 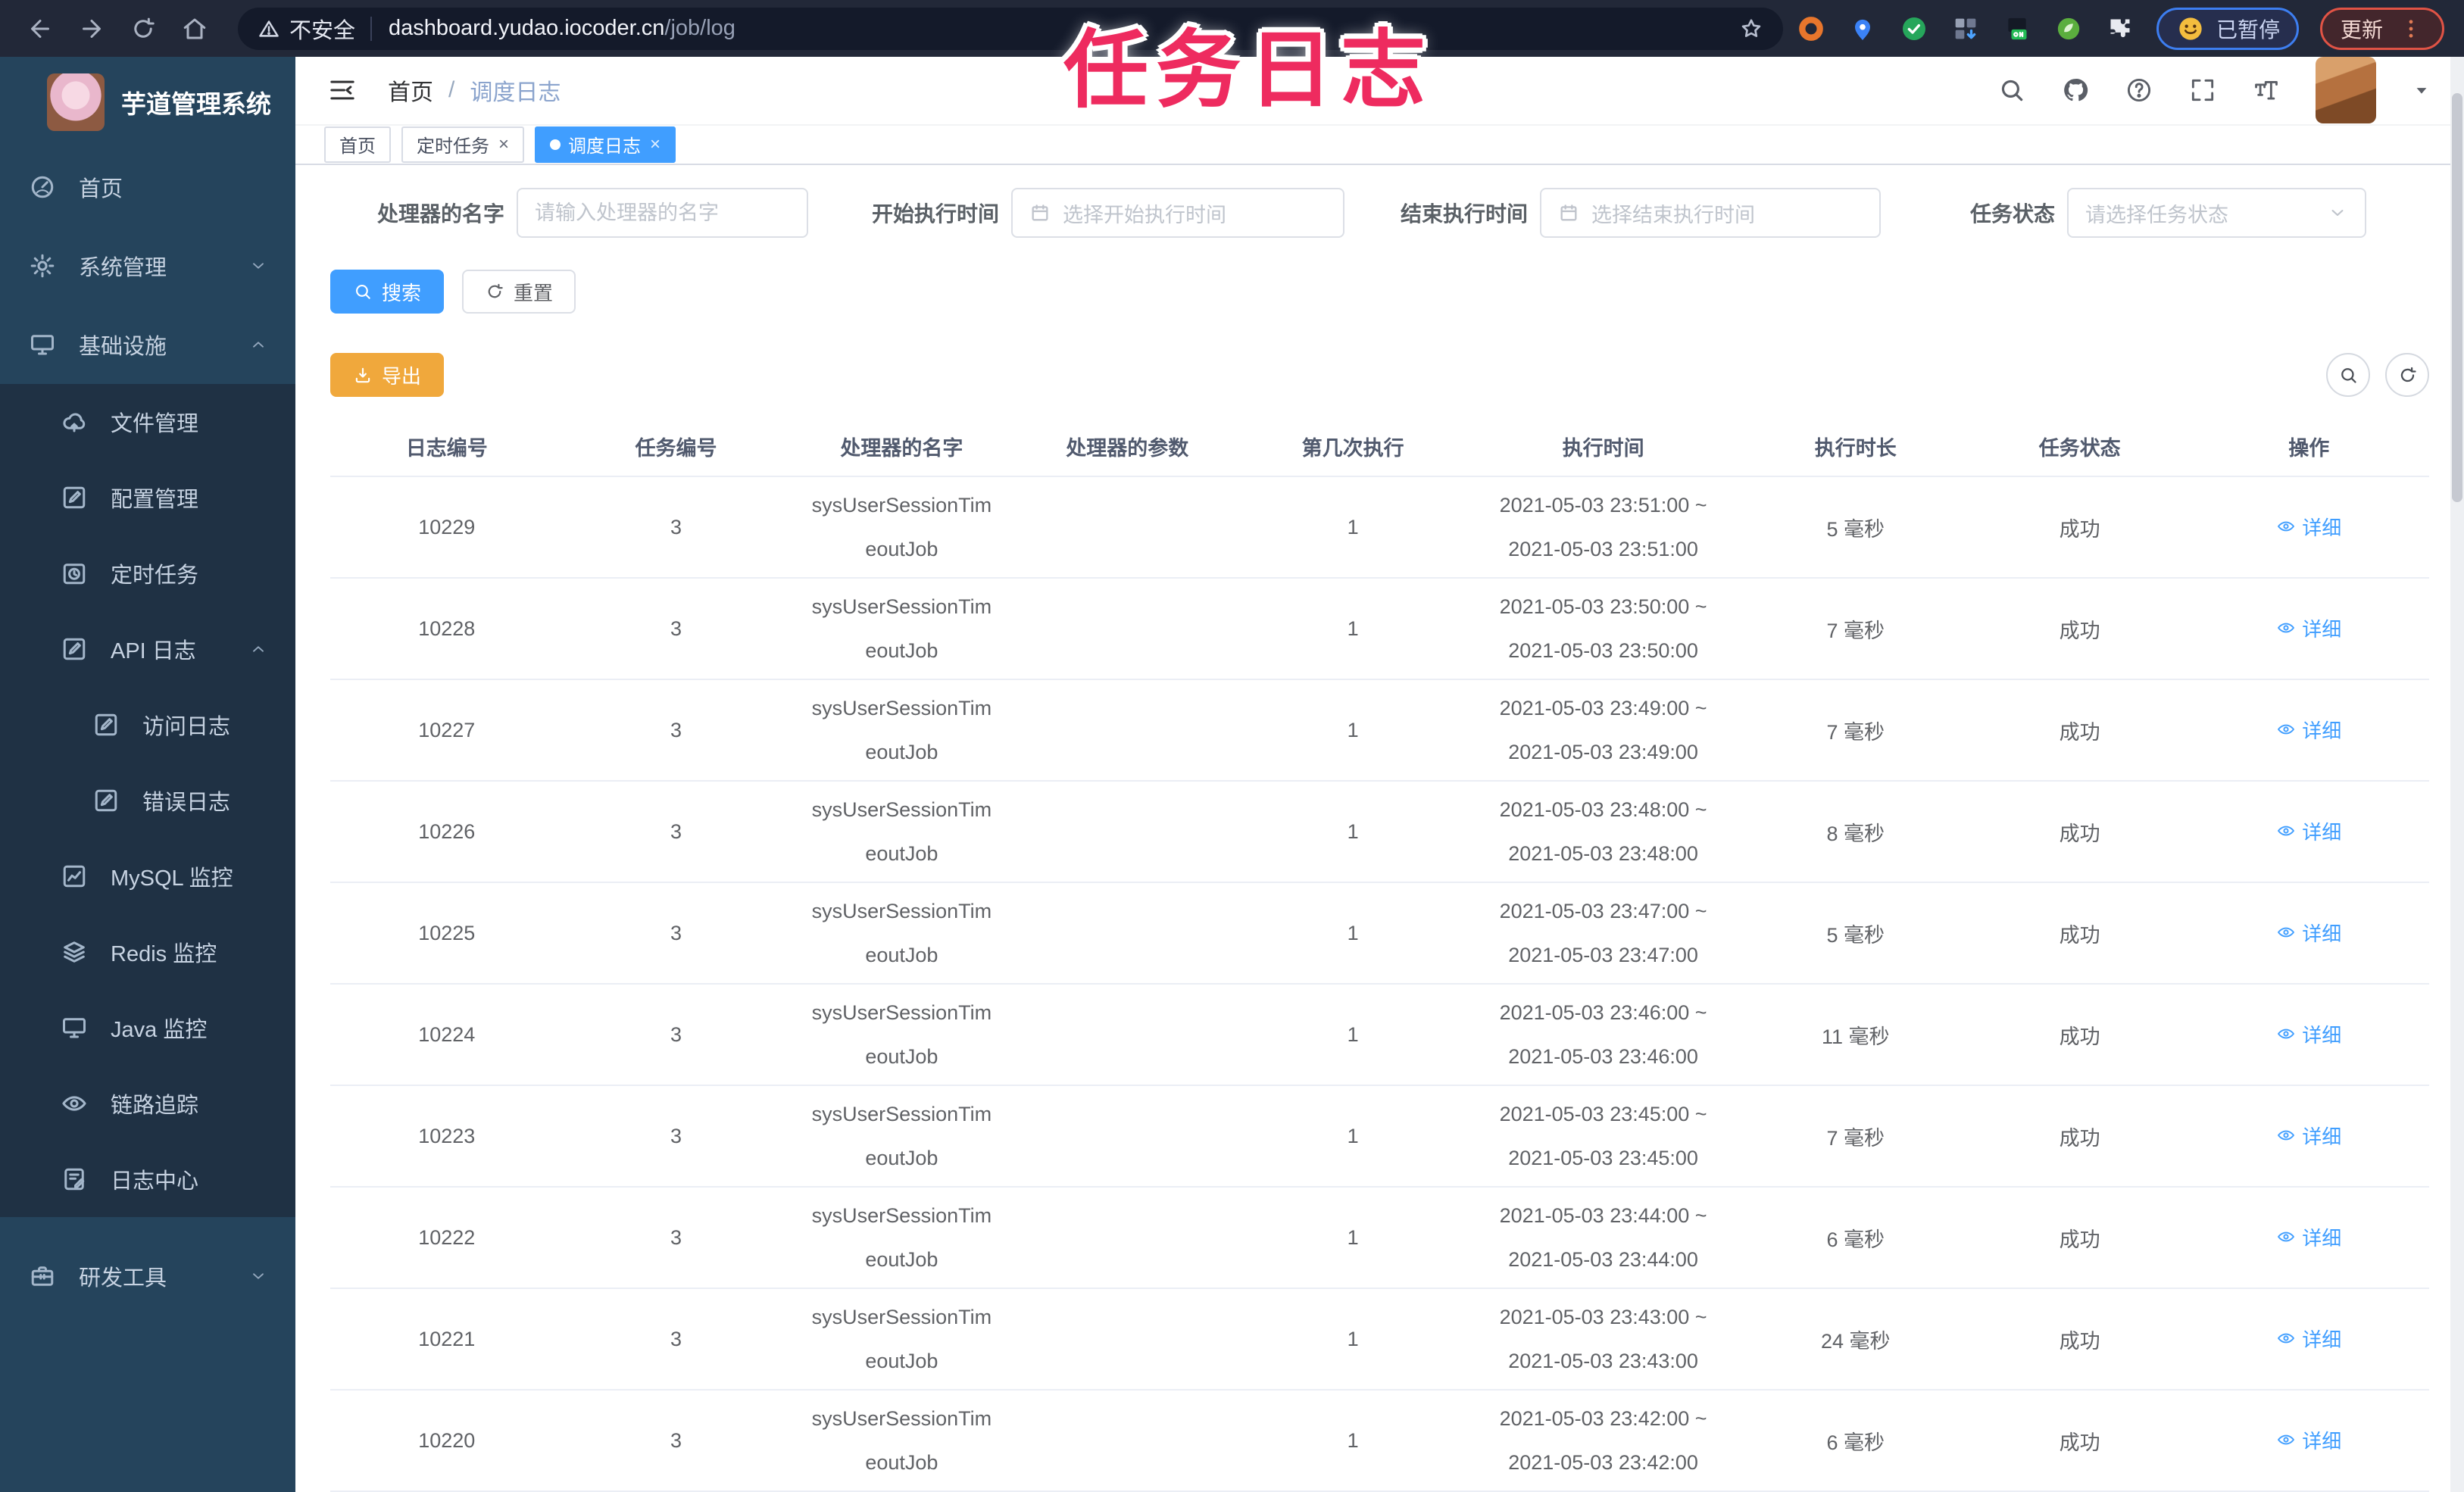 What do you see at coordinates (2411, 29) in the screenshot?
I see `browser-menu-kebab-icon` at bounding box center [2411, 29].